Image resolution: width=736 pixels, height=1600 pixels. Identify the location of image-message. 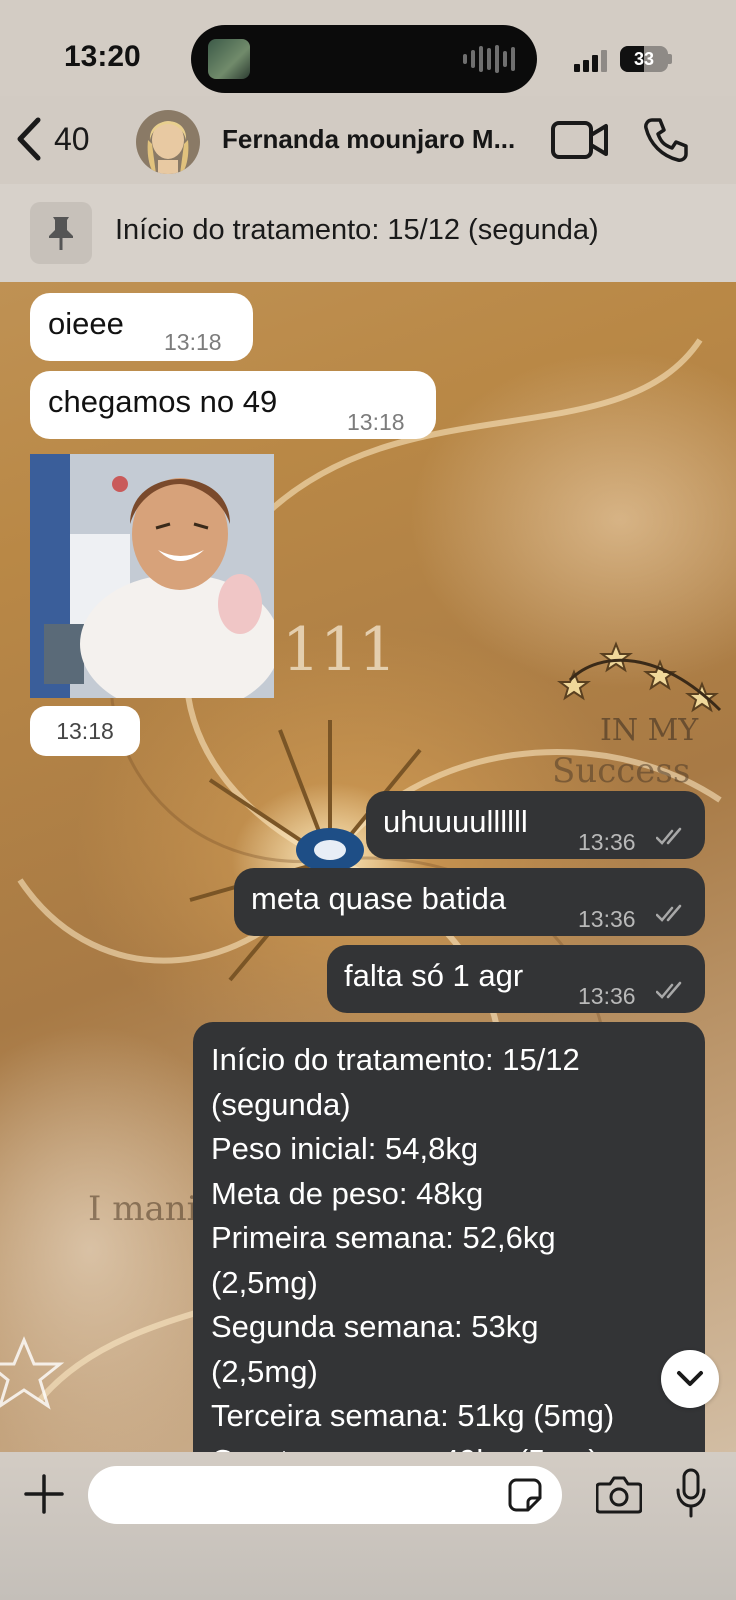
(152, 576).